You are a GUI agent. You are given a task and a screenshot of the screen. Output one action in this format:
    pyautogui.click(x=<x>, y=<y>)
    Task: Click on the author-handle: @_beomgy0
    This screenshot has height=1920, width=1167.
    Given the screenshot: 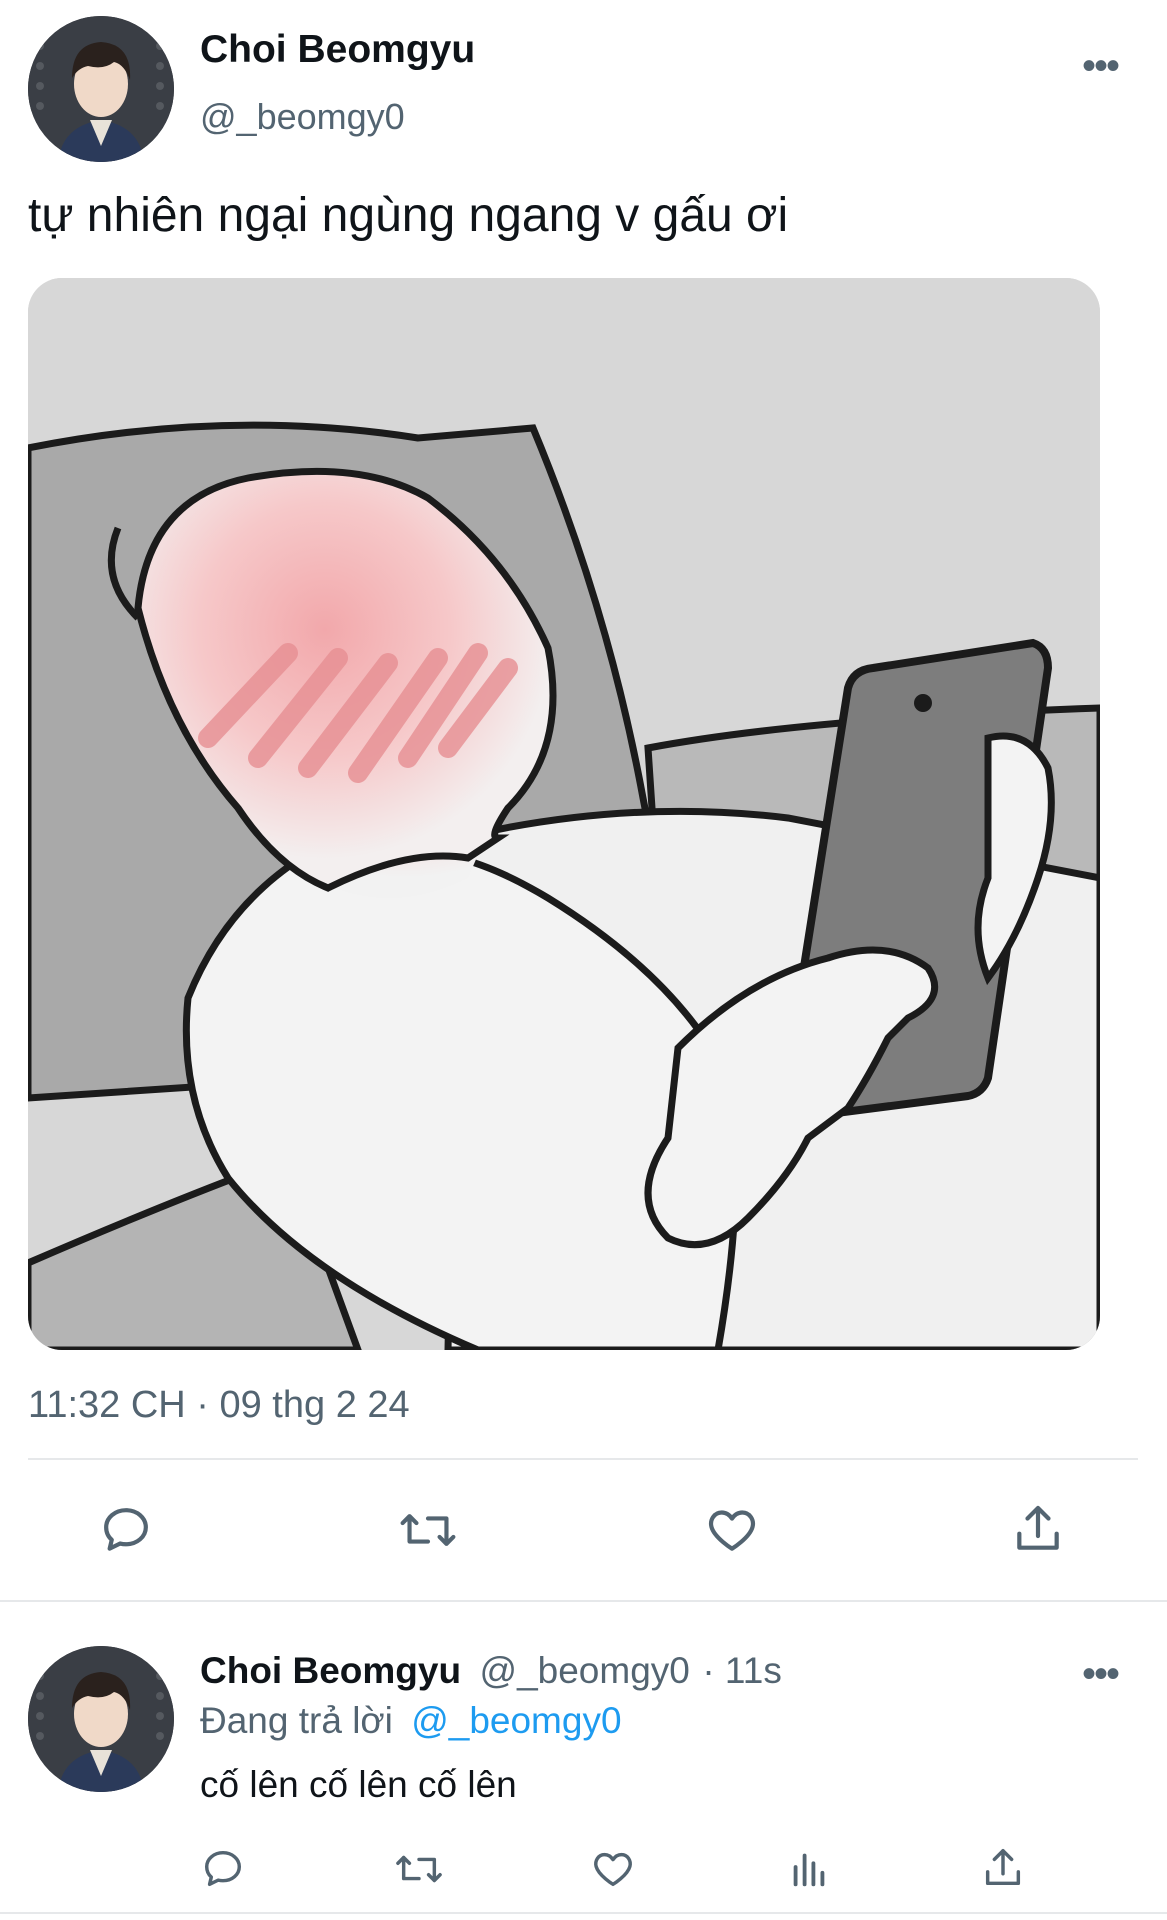 What is the action you would take?
    pyautogui.click(x=302, y=117)
    